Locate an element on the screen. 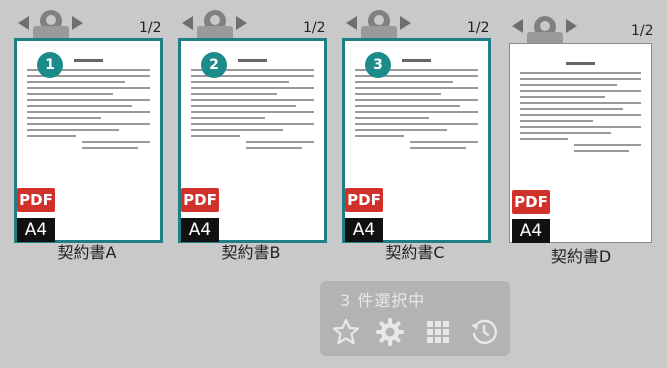  selection-order-badge: 2 is located at coordinates (214, 65).